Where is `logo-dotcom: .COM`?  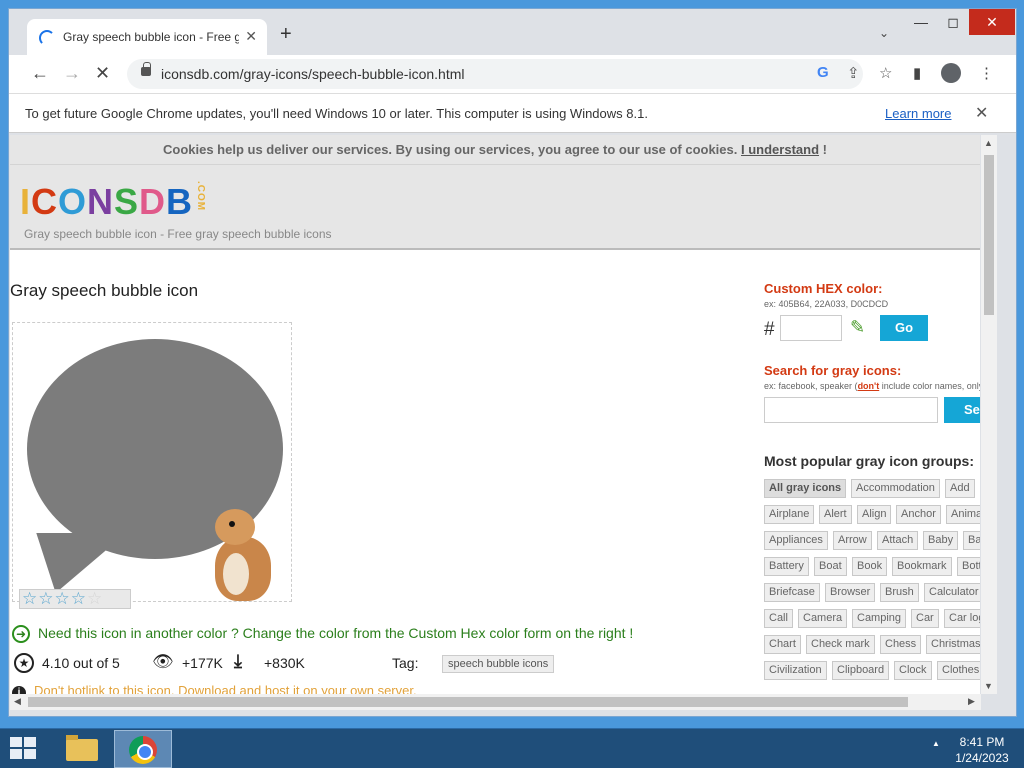 logo-dotcom: .COM is located at coordinates (201, 196).